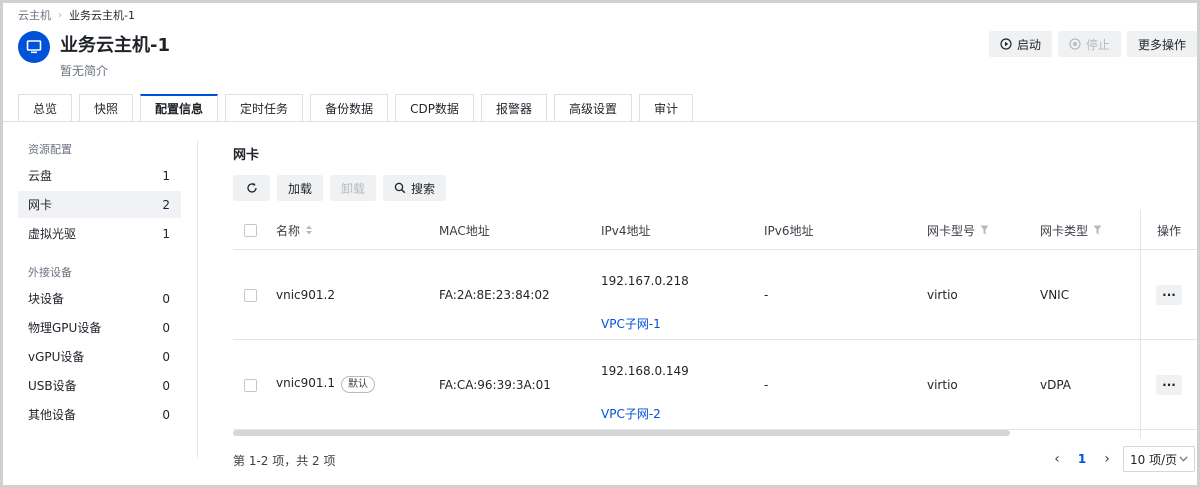 The image size is (1200, 488). I want to click on fixed-column-divider, so click(1140, 324).